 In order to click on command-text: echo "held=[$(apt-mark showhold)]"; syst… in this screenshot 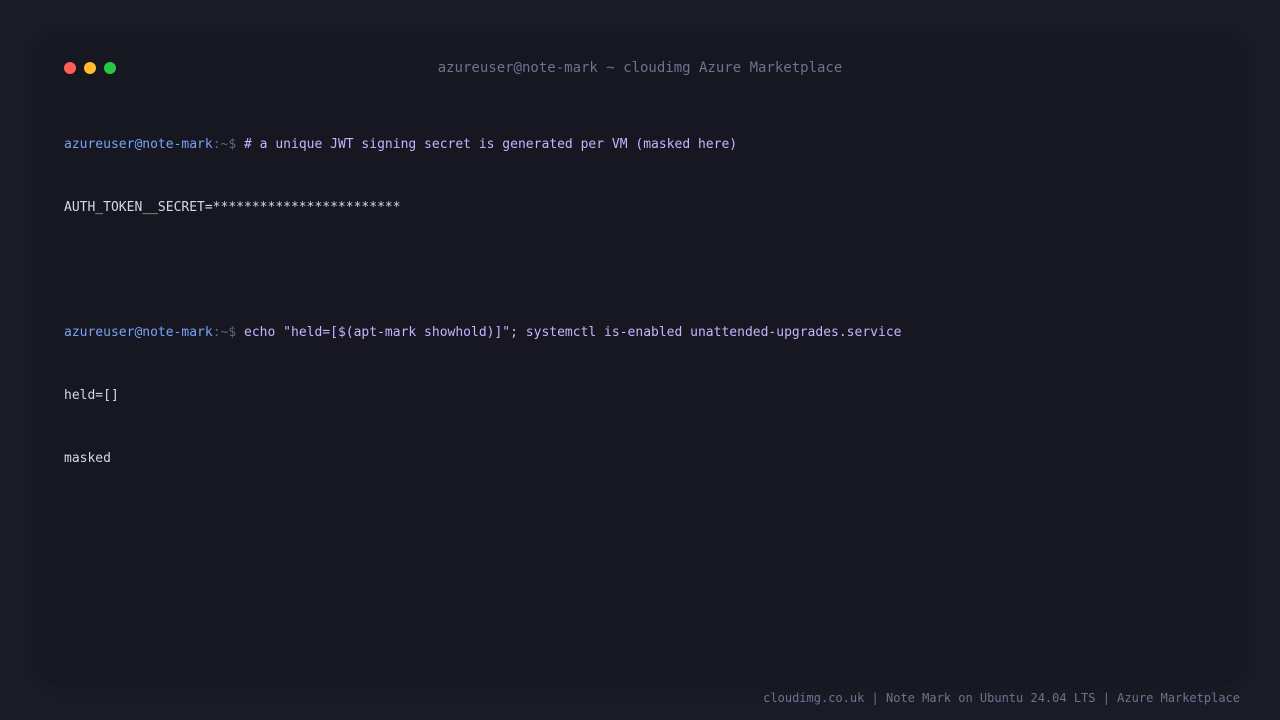, I will do `click(573, 332)`.